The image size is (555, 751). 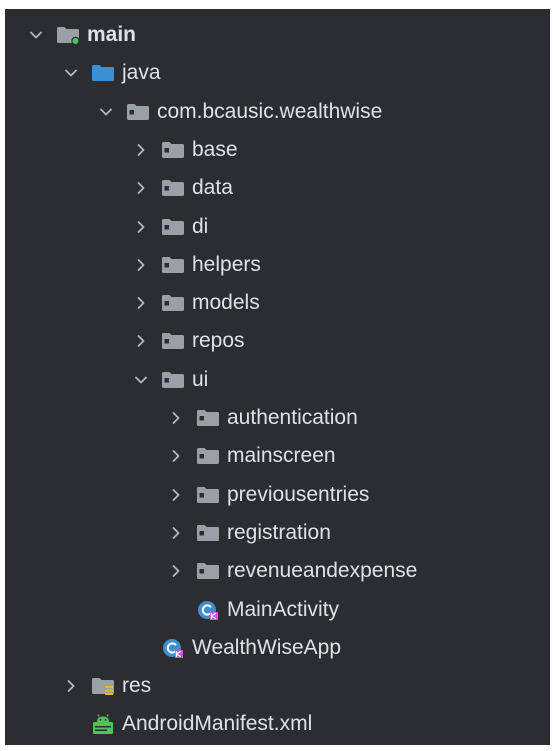 I want to click on tree-row-label: authentication, so click(x=292, y=417).